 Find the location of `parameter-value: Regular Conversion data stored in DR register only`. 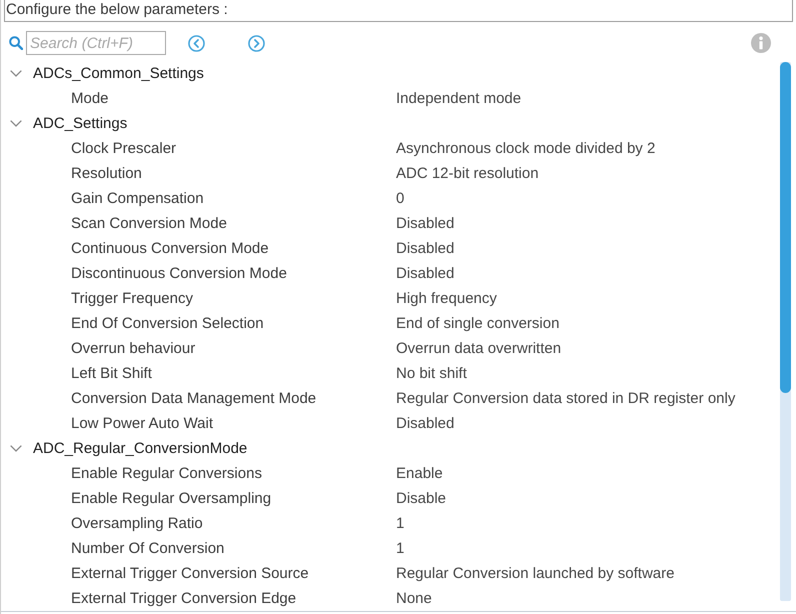

parameter-value: Regular Conversion data stored in DR register only is located at coordinates (566, 398).